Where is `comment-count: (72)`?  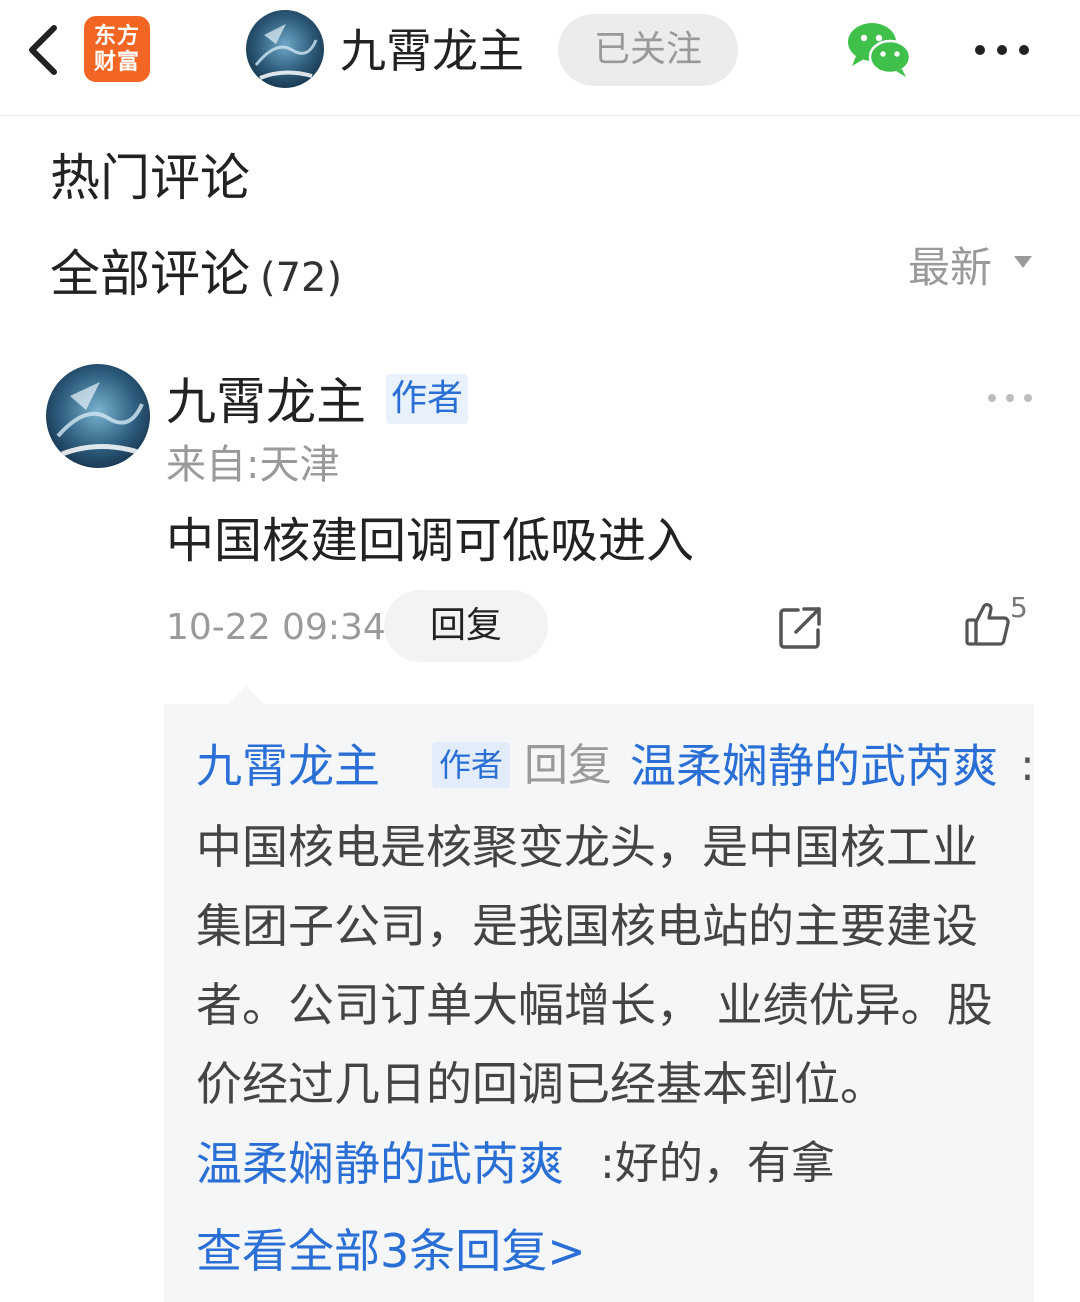 comment-count: (72) is located at coordinates (301, 278).